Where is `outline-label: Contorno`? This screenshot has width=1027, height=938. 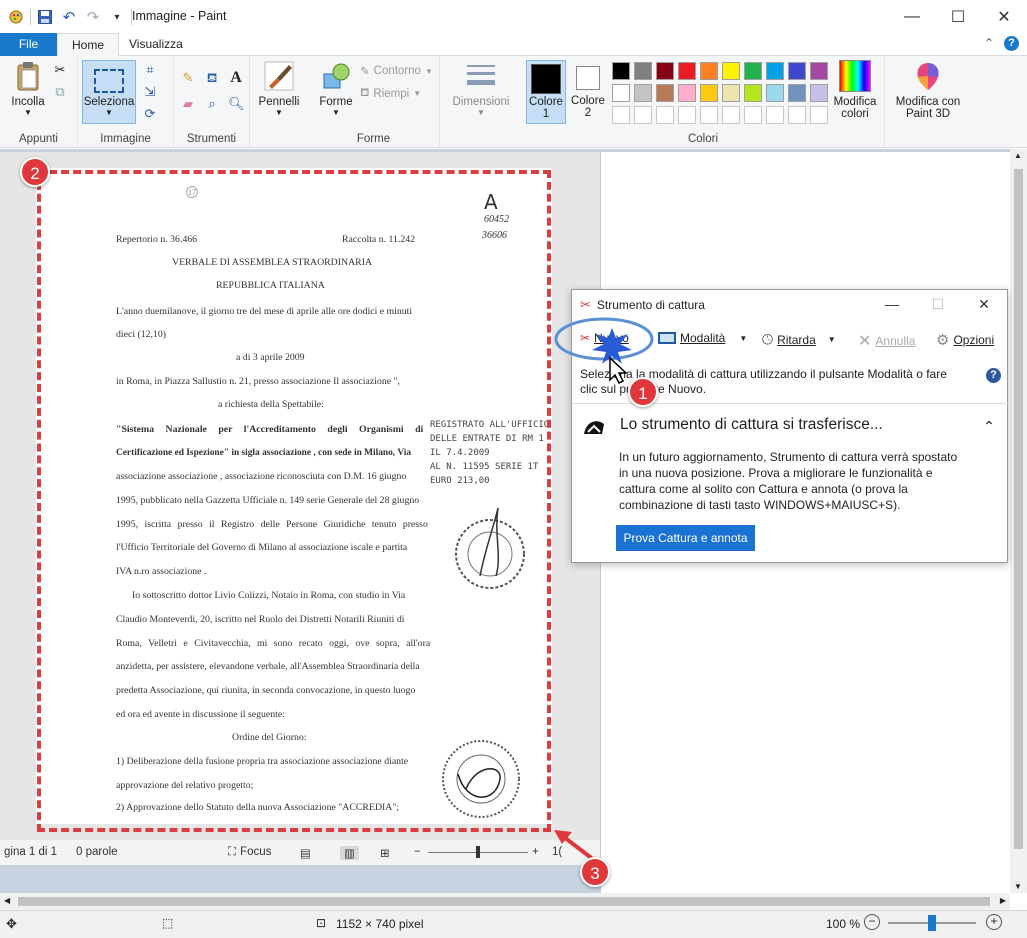 outline-label: Contorno is located at coordinates (397, 71).